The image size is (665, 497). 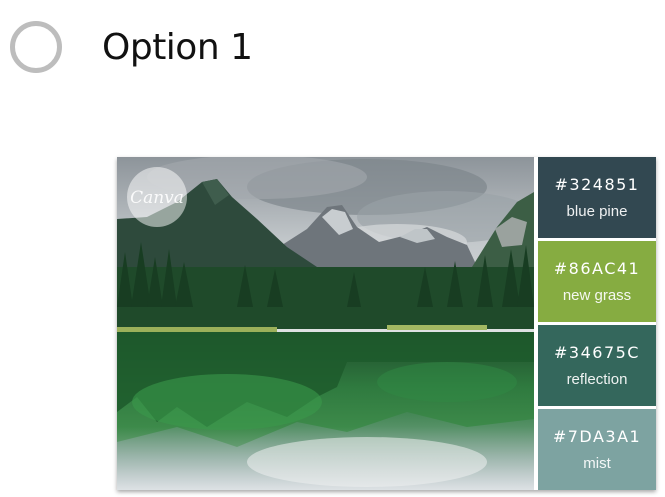 What do you see at coordinates (157, 198) in the screenshot?
I see `canva-watermark-text: Canva` at bounding box center [157, 198].